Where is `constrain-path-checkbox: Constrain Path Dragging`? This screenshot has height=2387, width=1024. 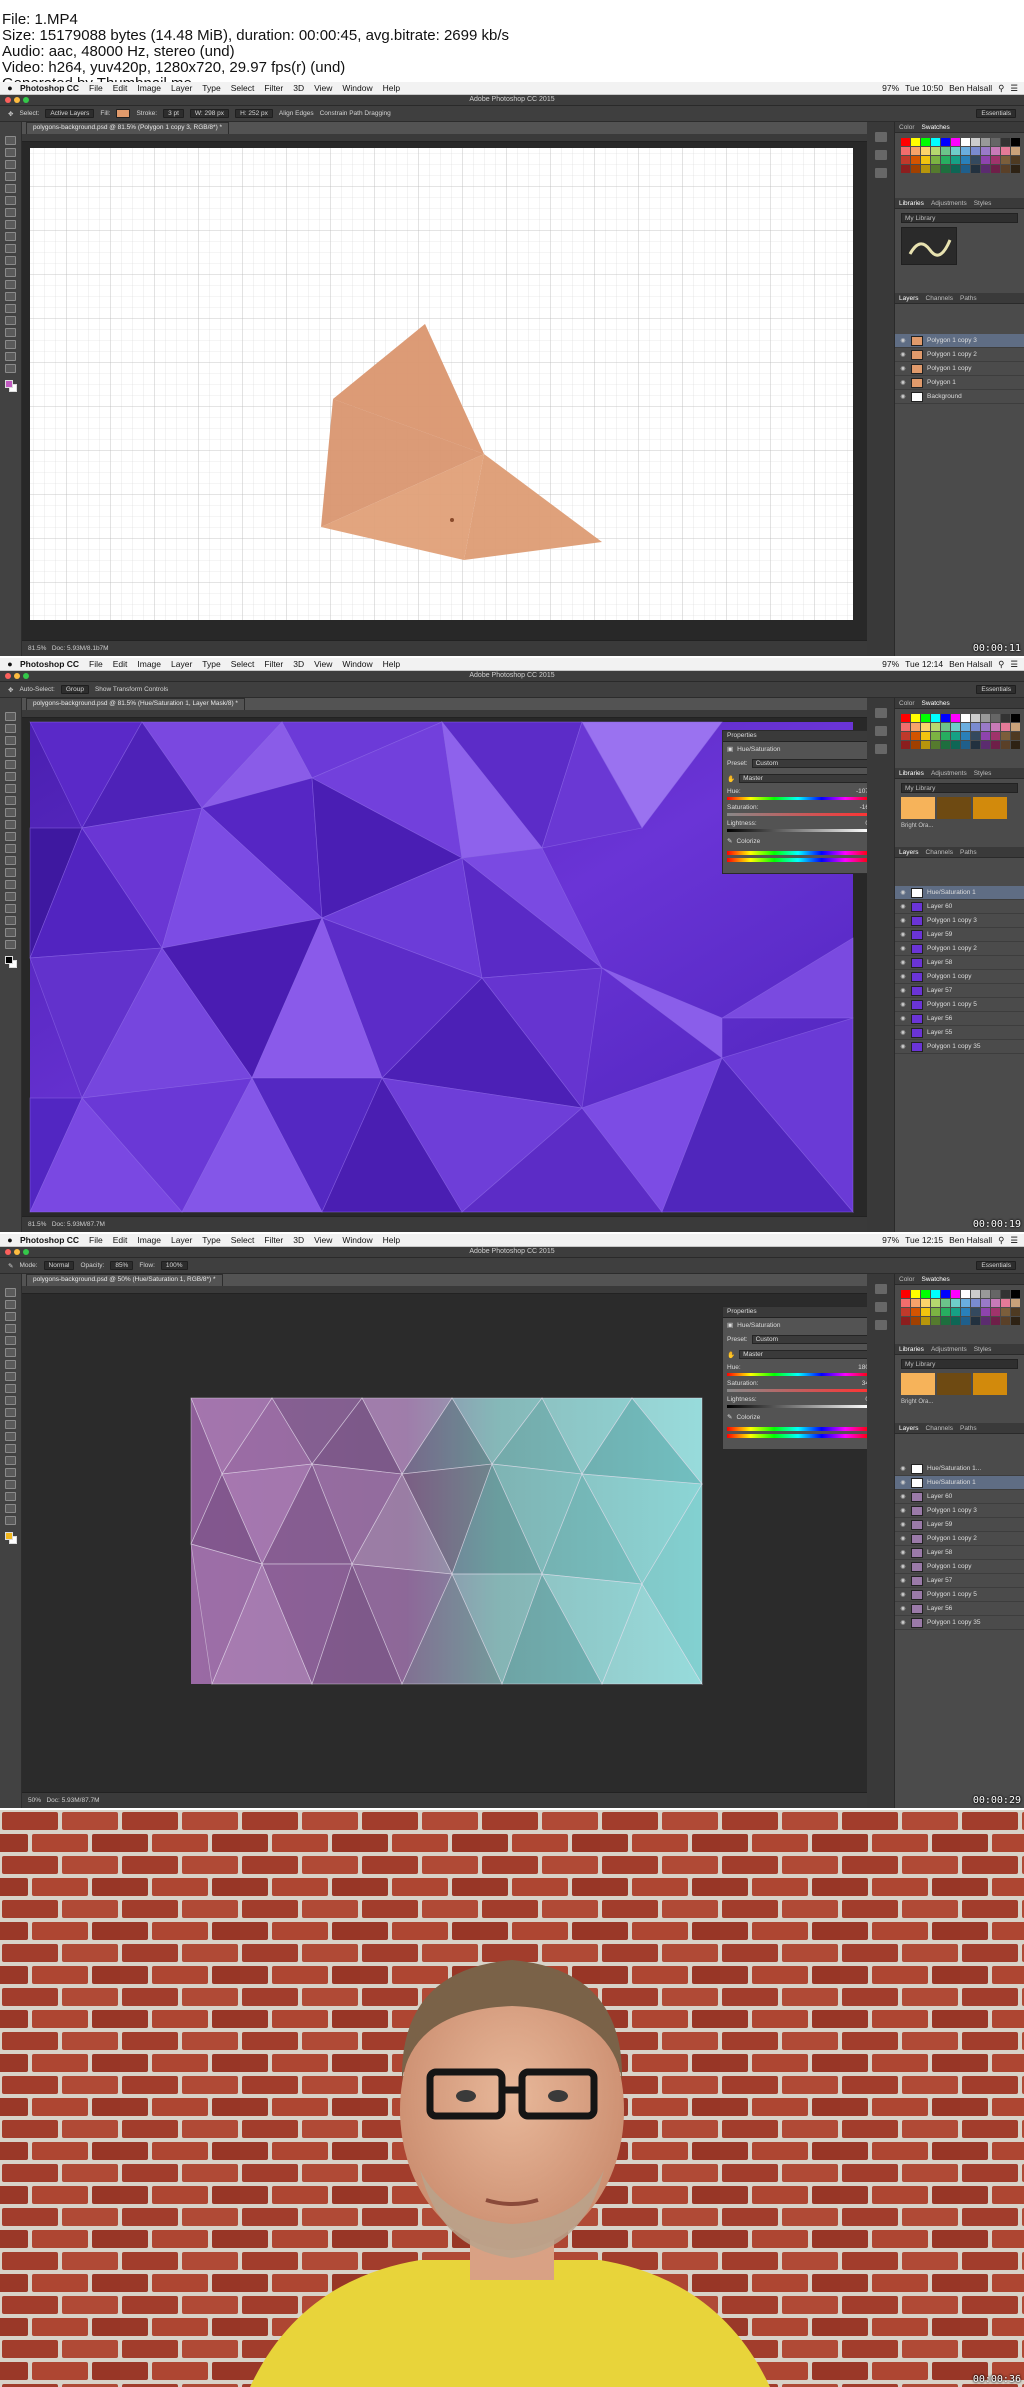 constrain-path-checkbox: Constrain Path Dragging is located at coordinates (355, 113).